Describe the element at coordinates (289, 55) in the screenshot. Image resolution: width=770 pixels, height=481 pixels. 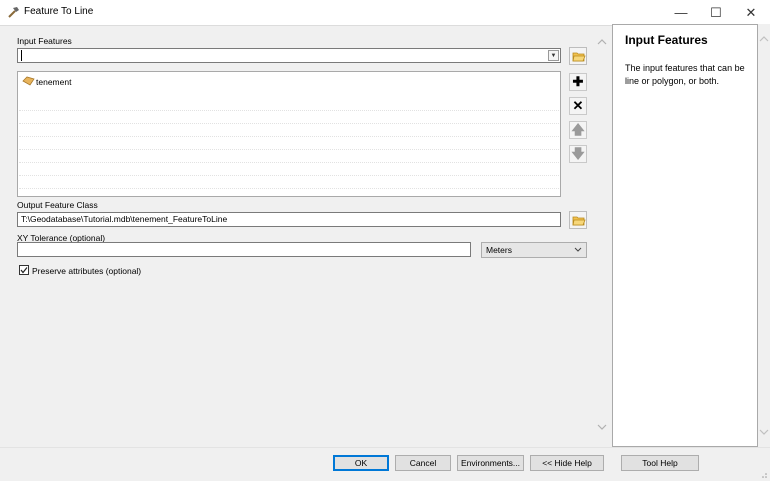
I see `input-features-combo: ▼` at that location.